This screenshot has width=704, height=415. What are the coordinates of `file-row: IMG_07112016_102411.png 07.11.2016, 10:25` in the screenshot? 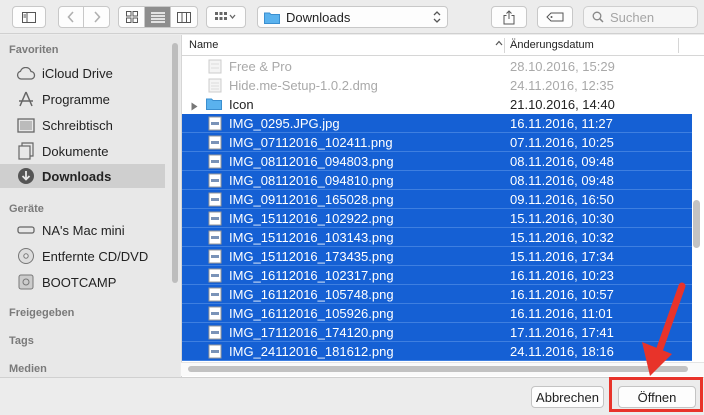 It's located at (437, 142).